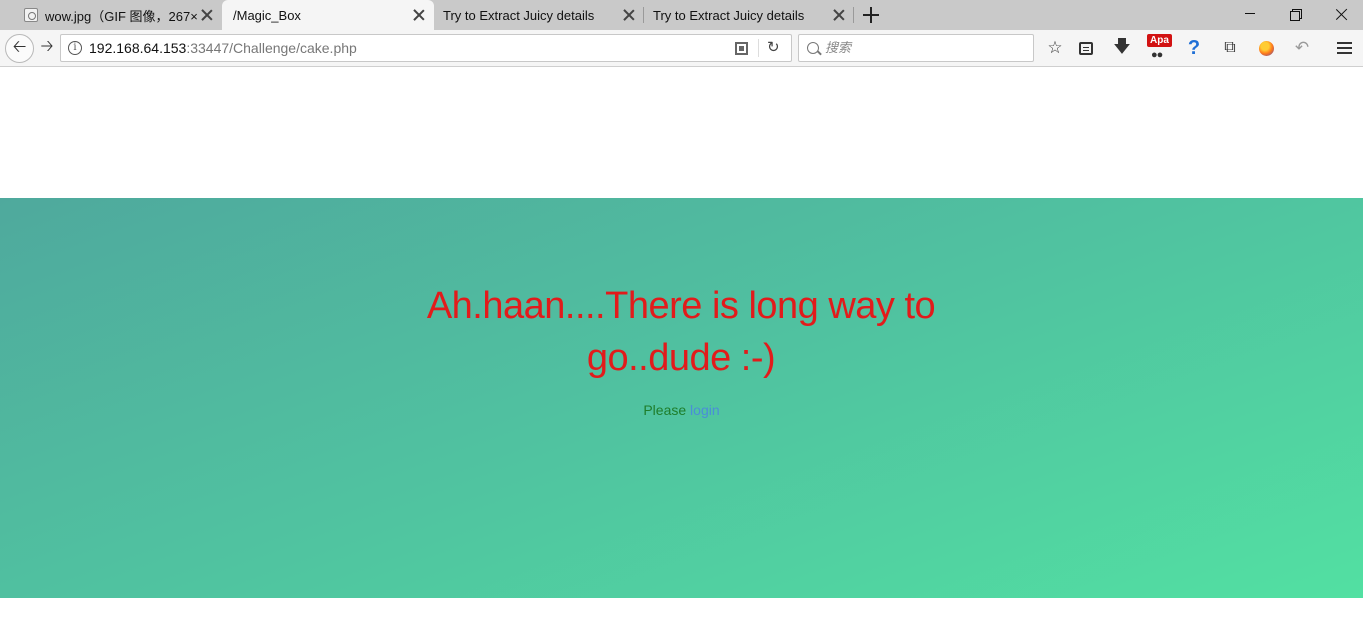 Image resolution: width=1363 pixels, height=621 pixels. Describe the element at coordinates (1344, 48) in the screenshot. I see `hamburger-menu-icon` at that location.